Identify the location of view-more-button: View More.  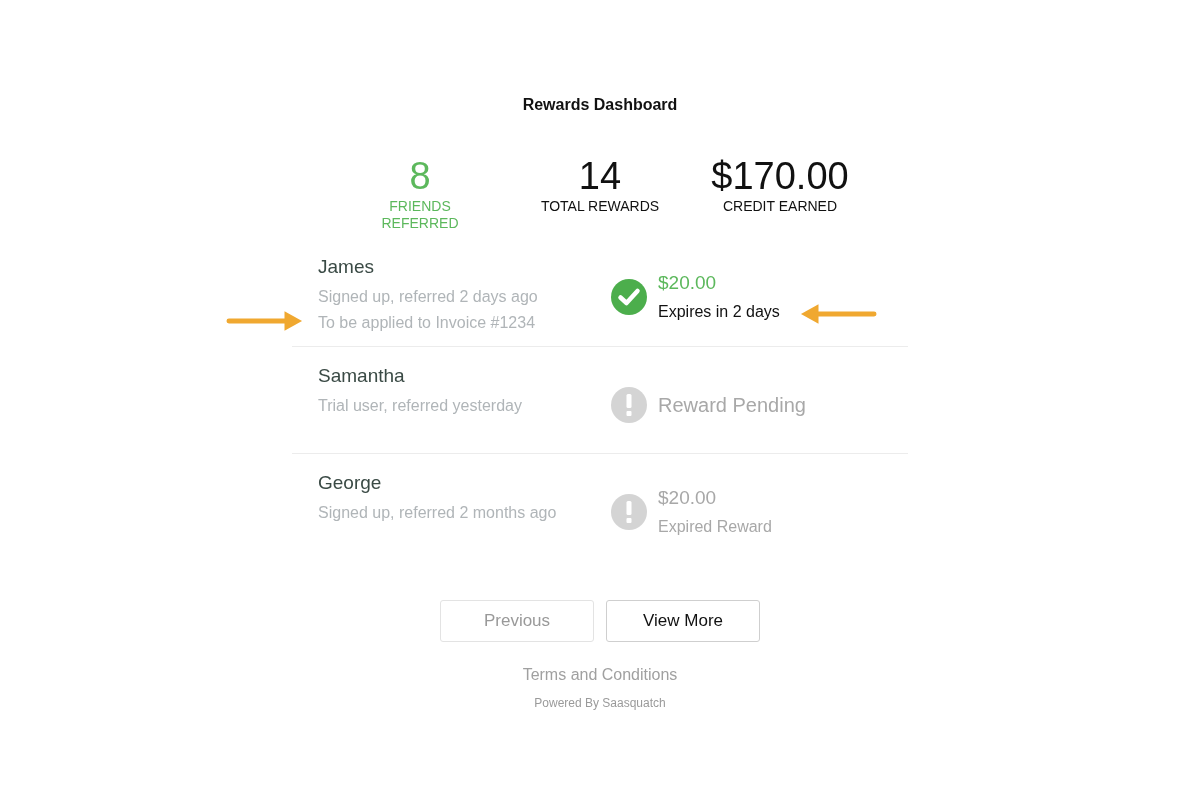
(683, 621).